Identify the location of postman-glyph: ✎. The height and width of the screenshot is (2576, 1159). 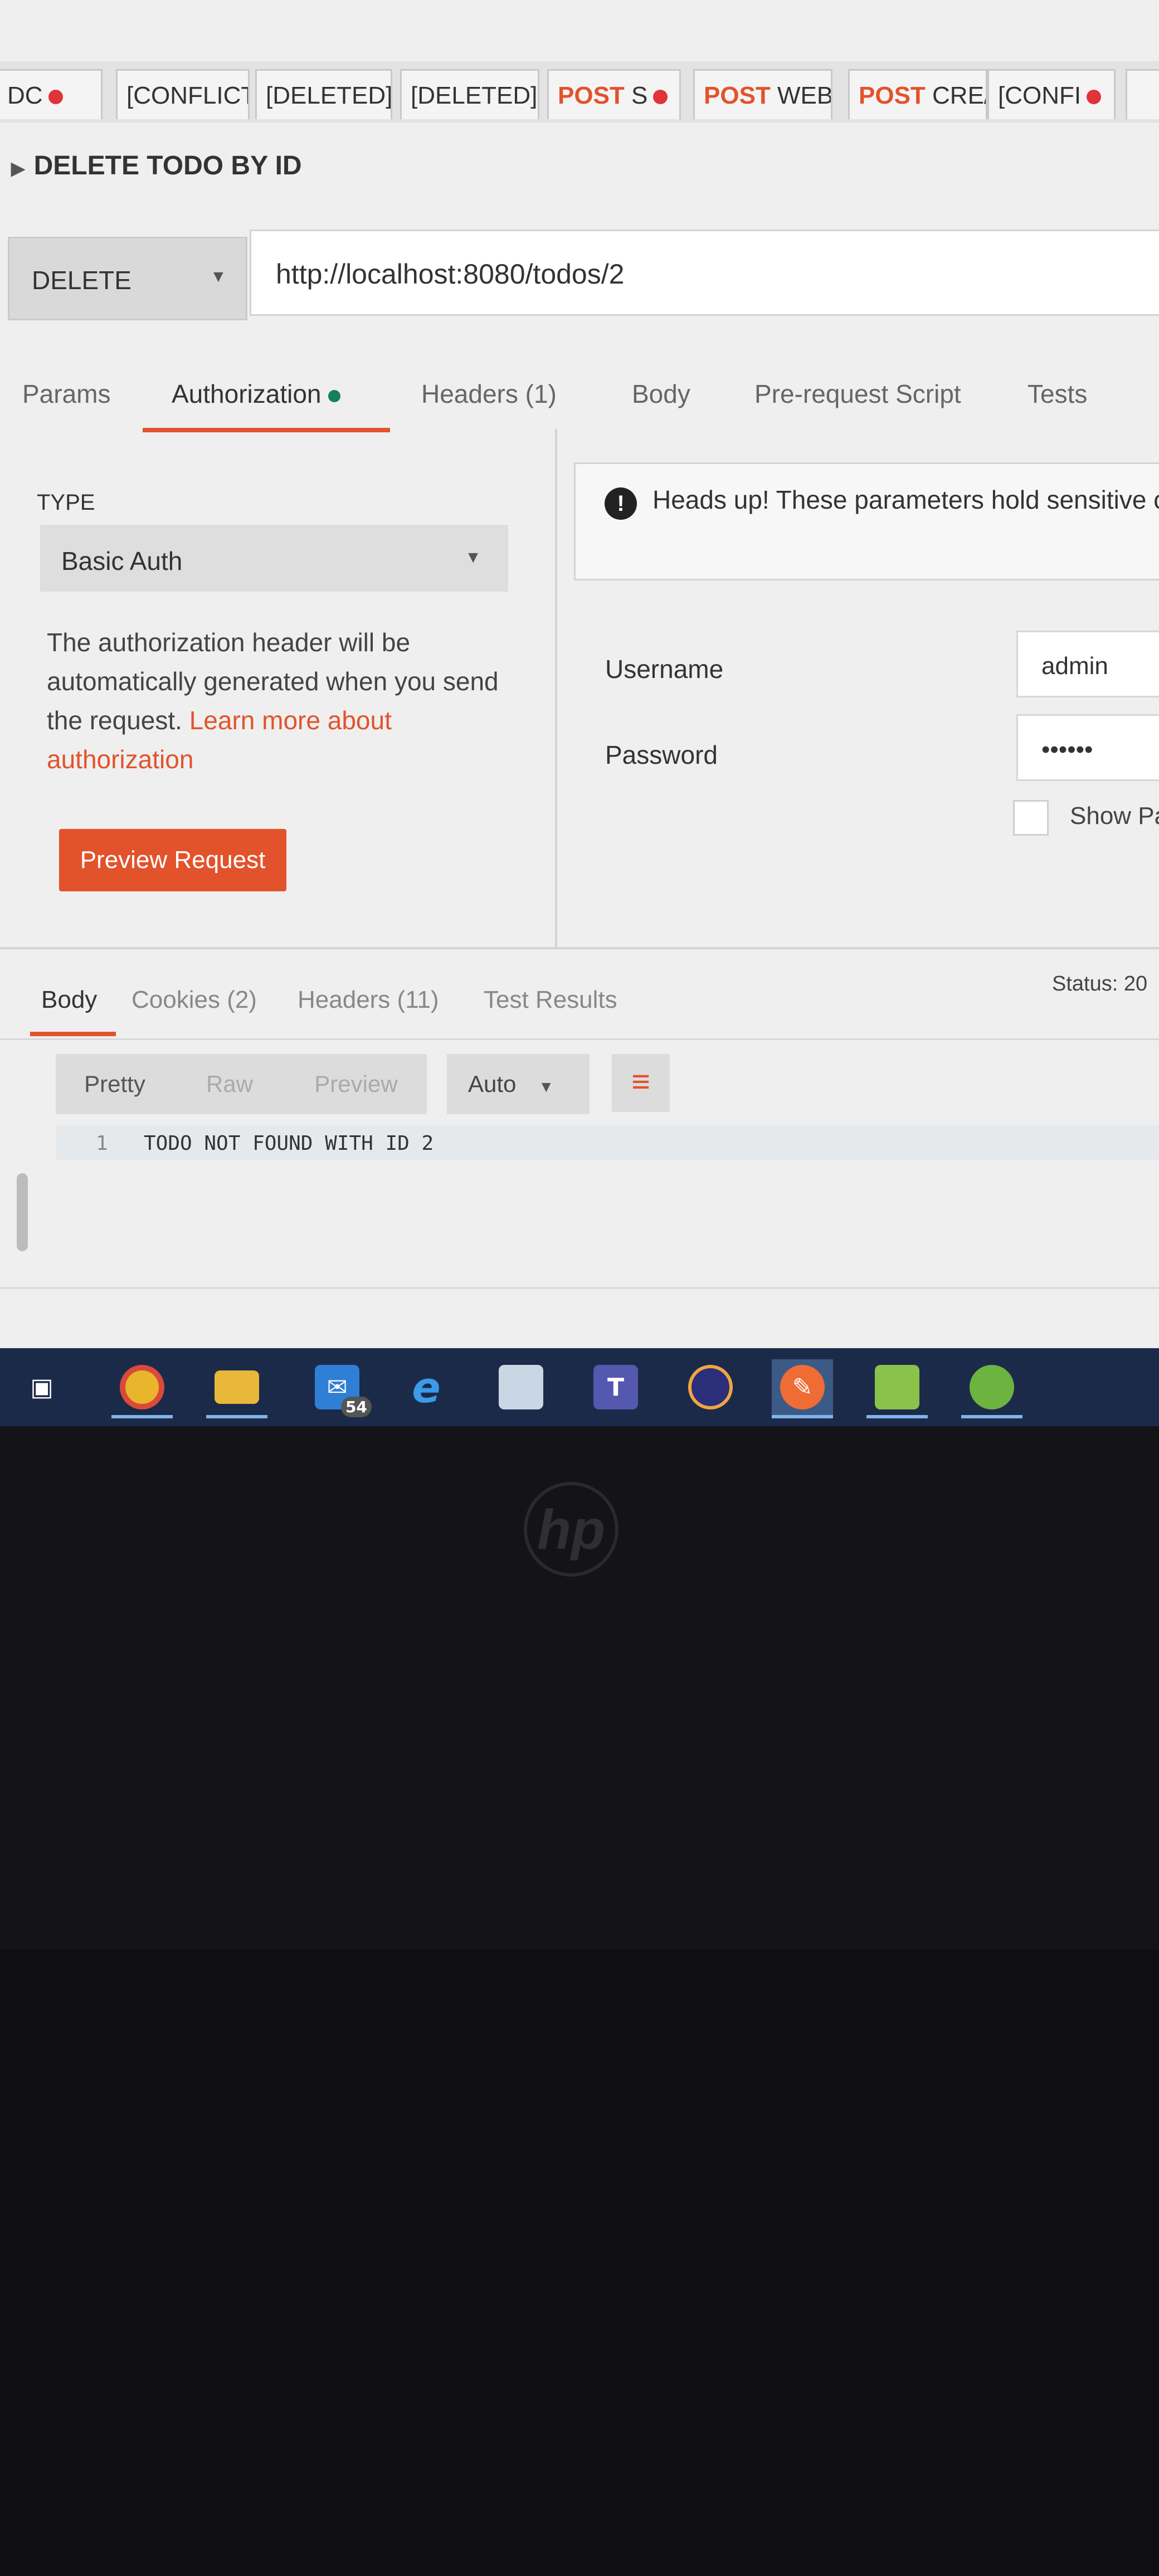
(803, 1387).